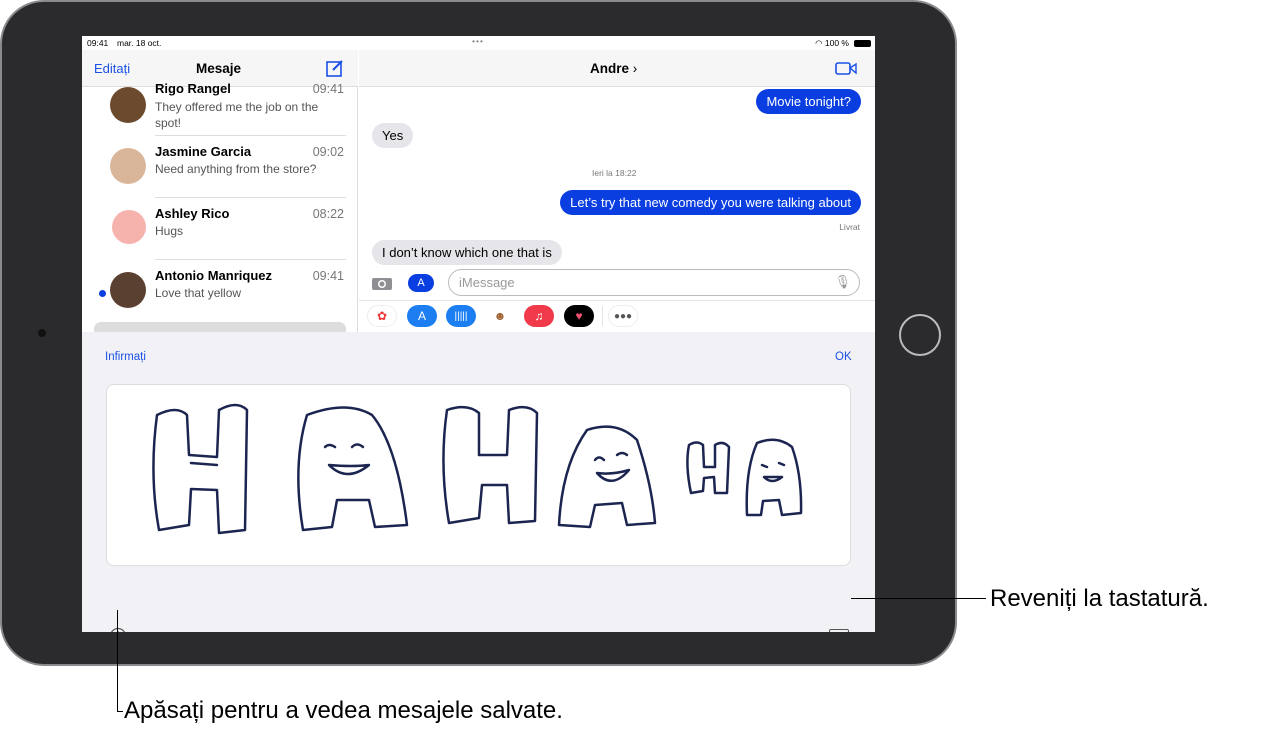 The width and height of the screenshot is (1269, 732). What do you see at coordinates (836, 43) in the screenshot?
I see `battery-percent: 100 %` at bounding box center [836, 43].